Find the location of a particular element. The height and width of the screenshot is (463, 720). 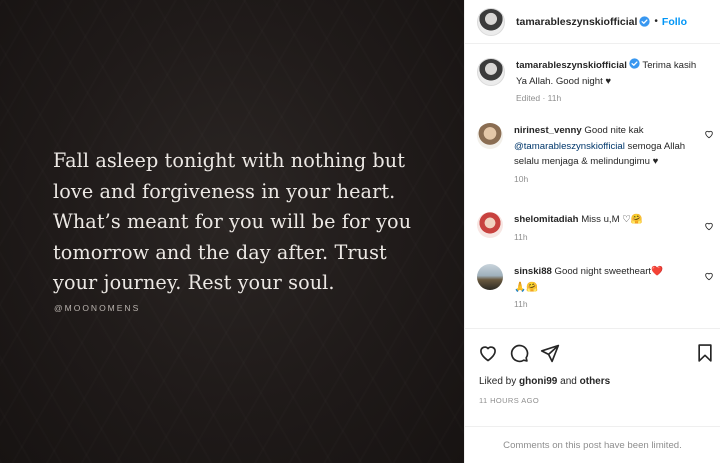

comment-username: sinski88 is located at coordinates (533, 271).